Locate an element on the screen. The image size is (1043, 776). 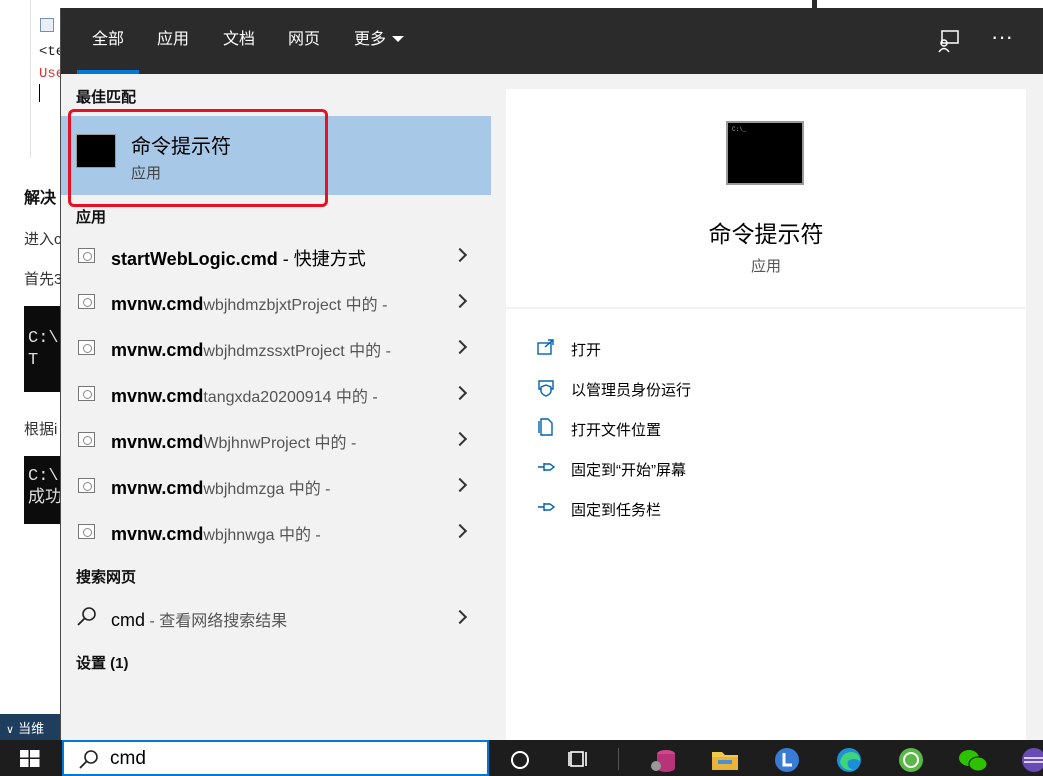
run-as-admin-icon is located at coordinates (546, 388).